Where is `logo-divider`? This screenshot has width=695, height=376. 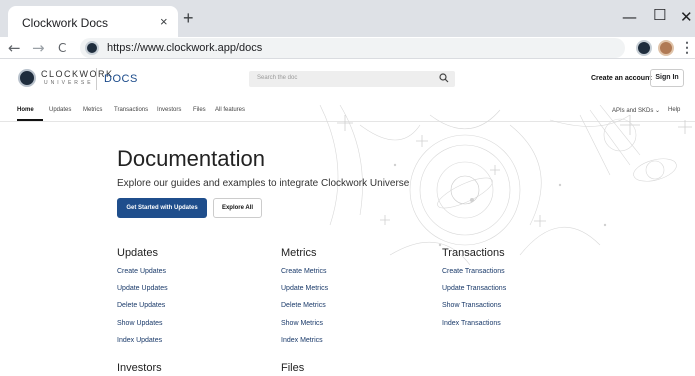
logo-divider is located at coordinates (96, 79).